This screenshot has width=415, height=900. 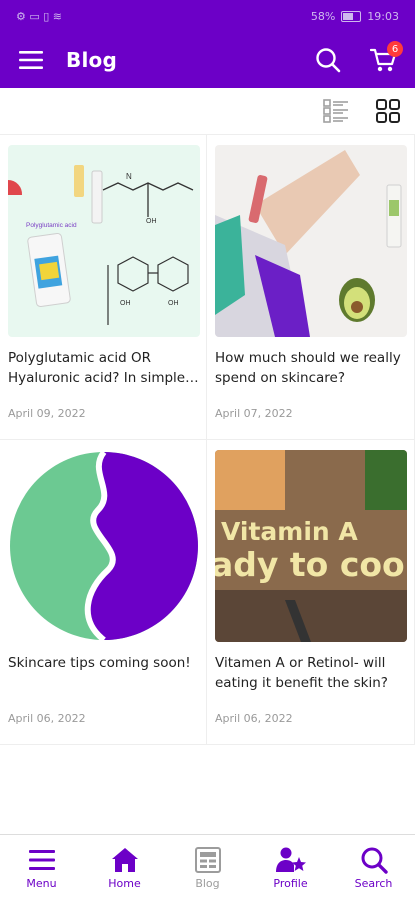 What do you see at coordinates (51, 225) in the screenshot?
I see `thumb-label: Polyglutamic acid` at bounding box center [51, 225].